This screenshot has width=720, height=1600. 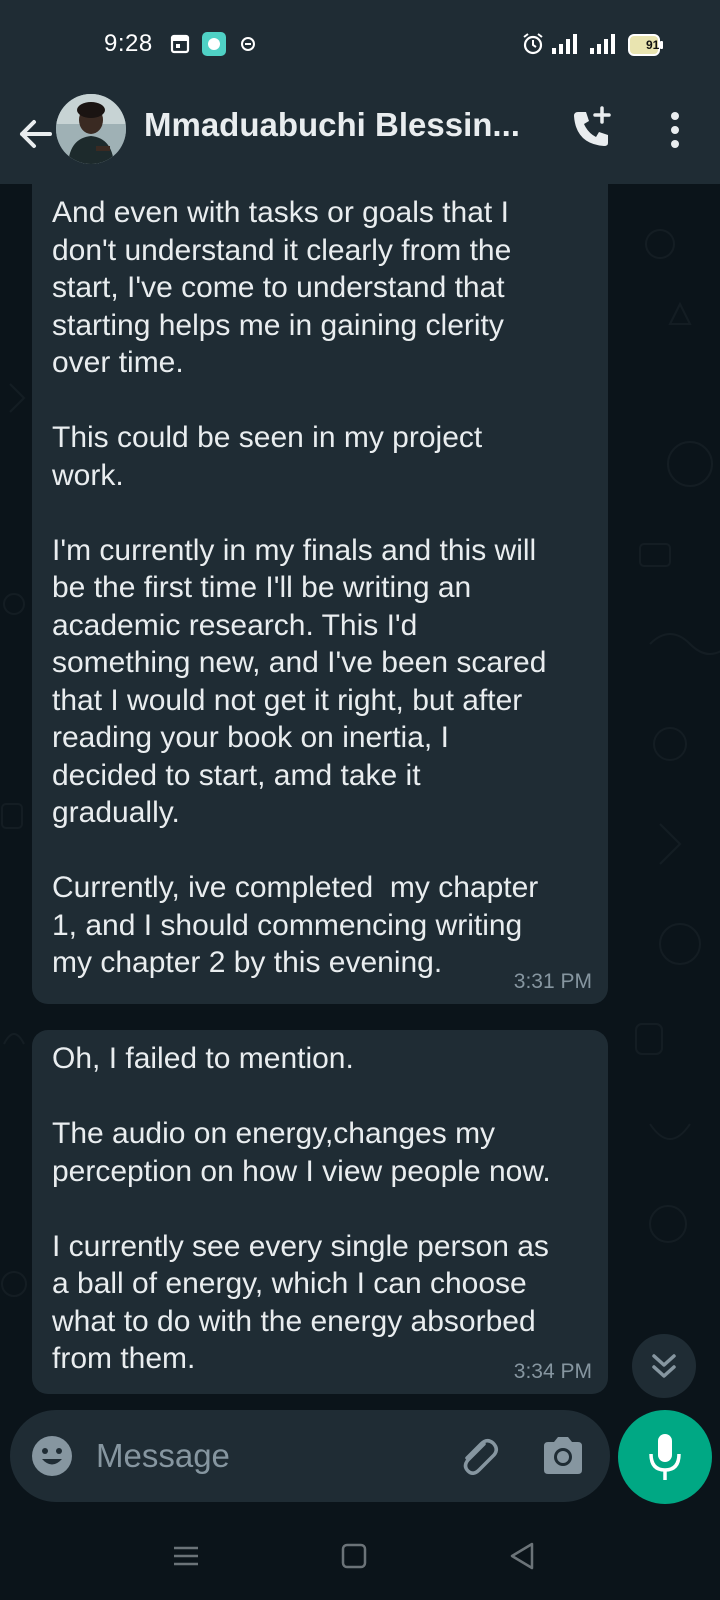 What do you see at coordinates (128, 43) in the screenshot?
I see `status-time: 9:28` at bounding box center [128, 43].